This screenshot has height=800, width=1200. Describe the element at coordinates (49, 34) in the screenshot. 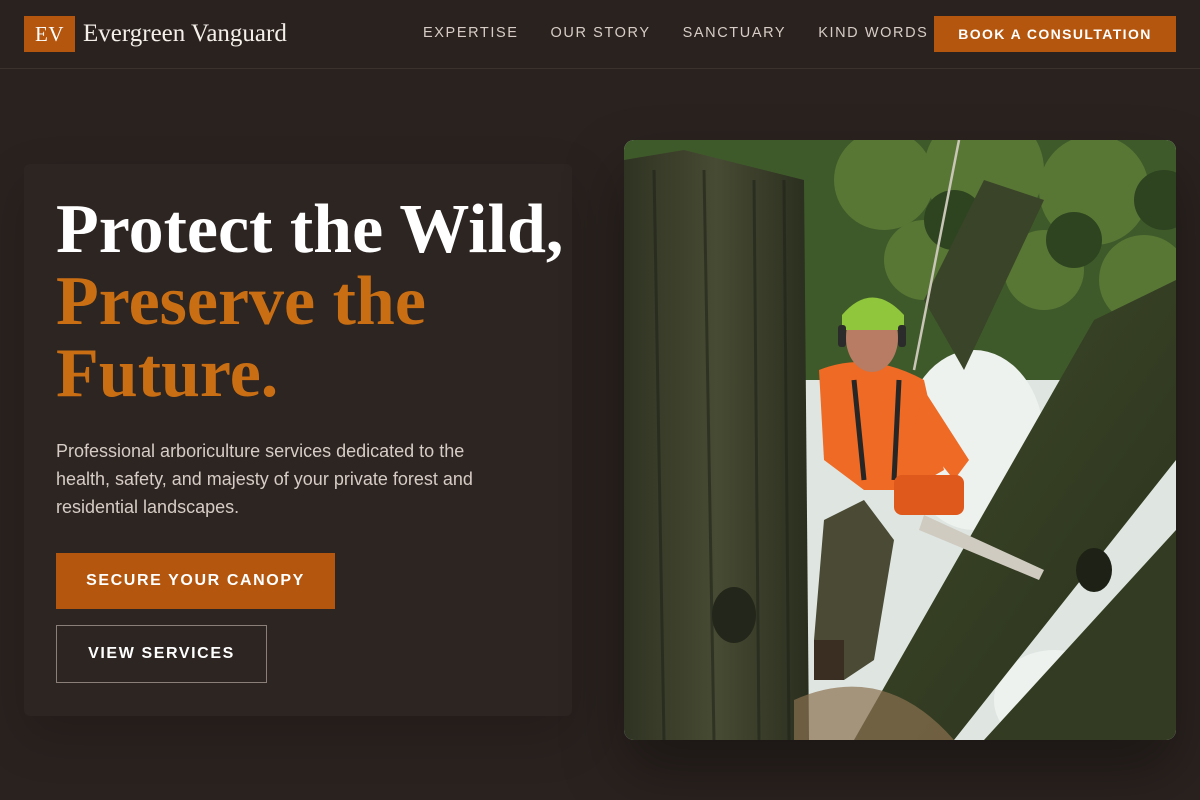

I see `logo-mark: EV` at that location.